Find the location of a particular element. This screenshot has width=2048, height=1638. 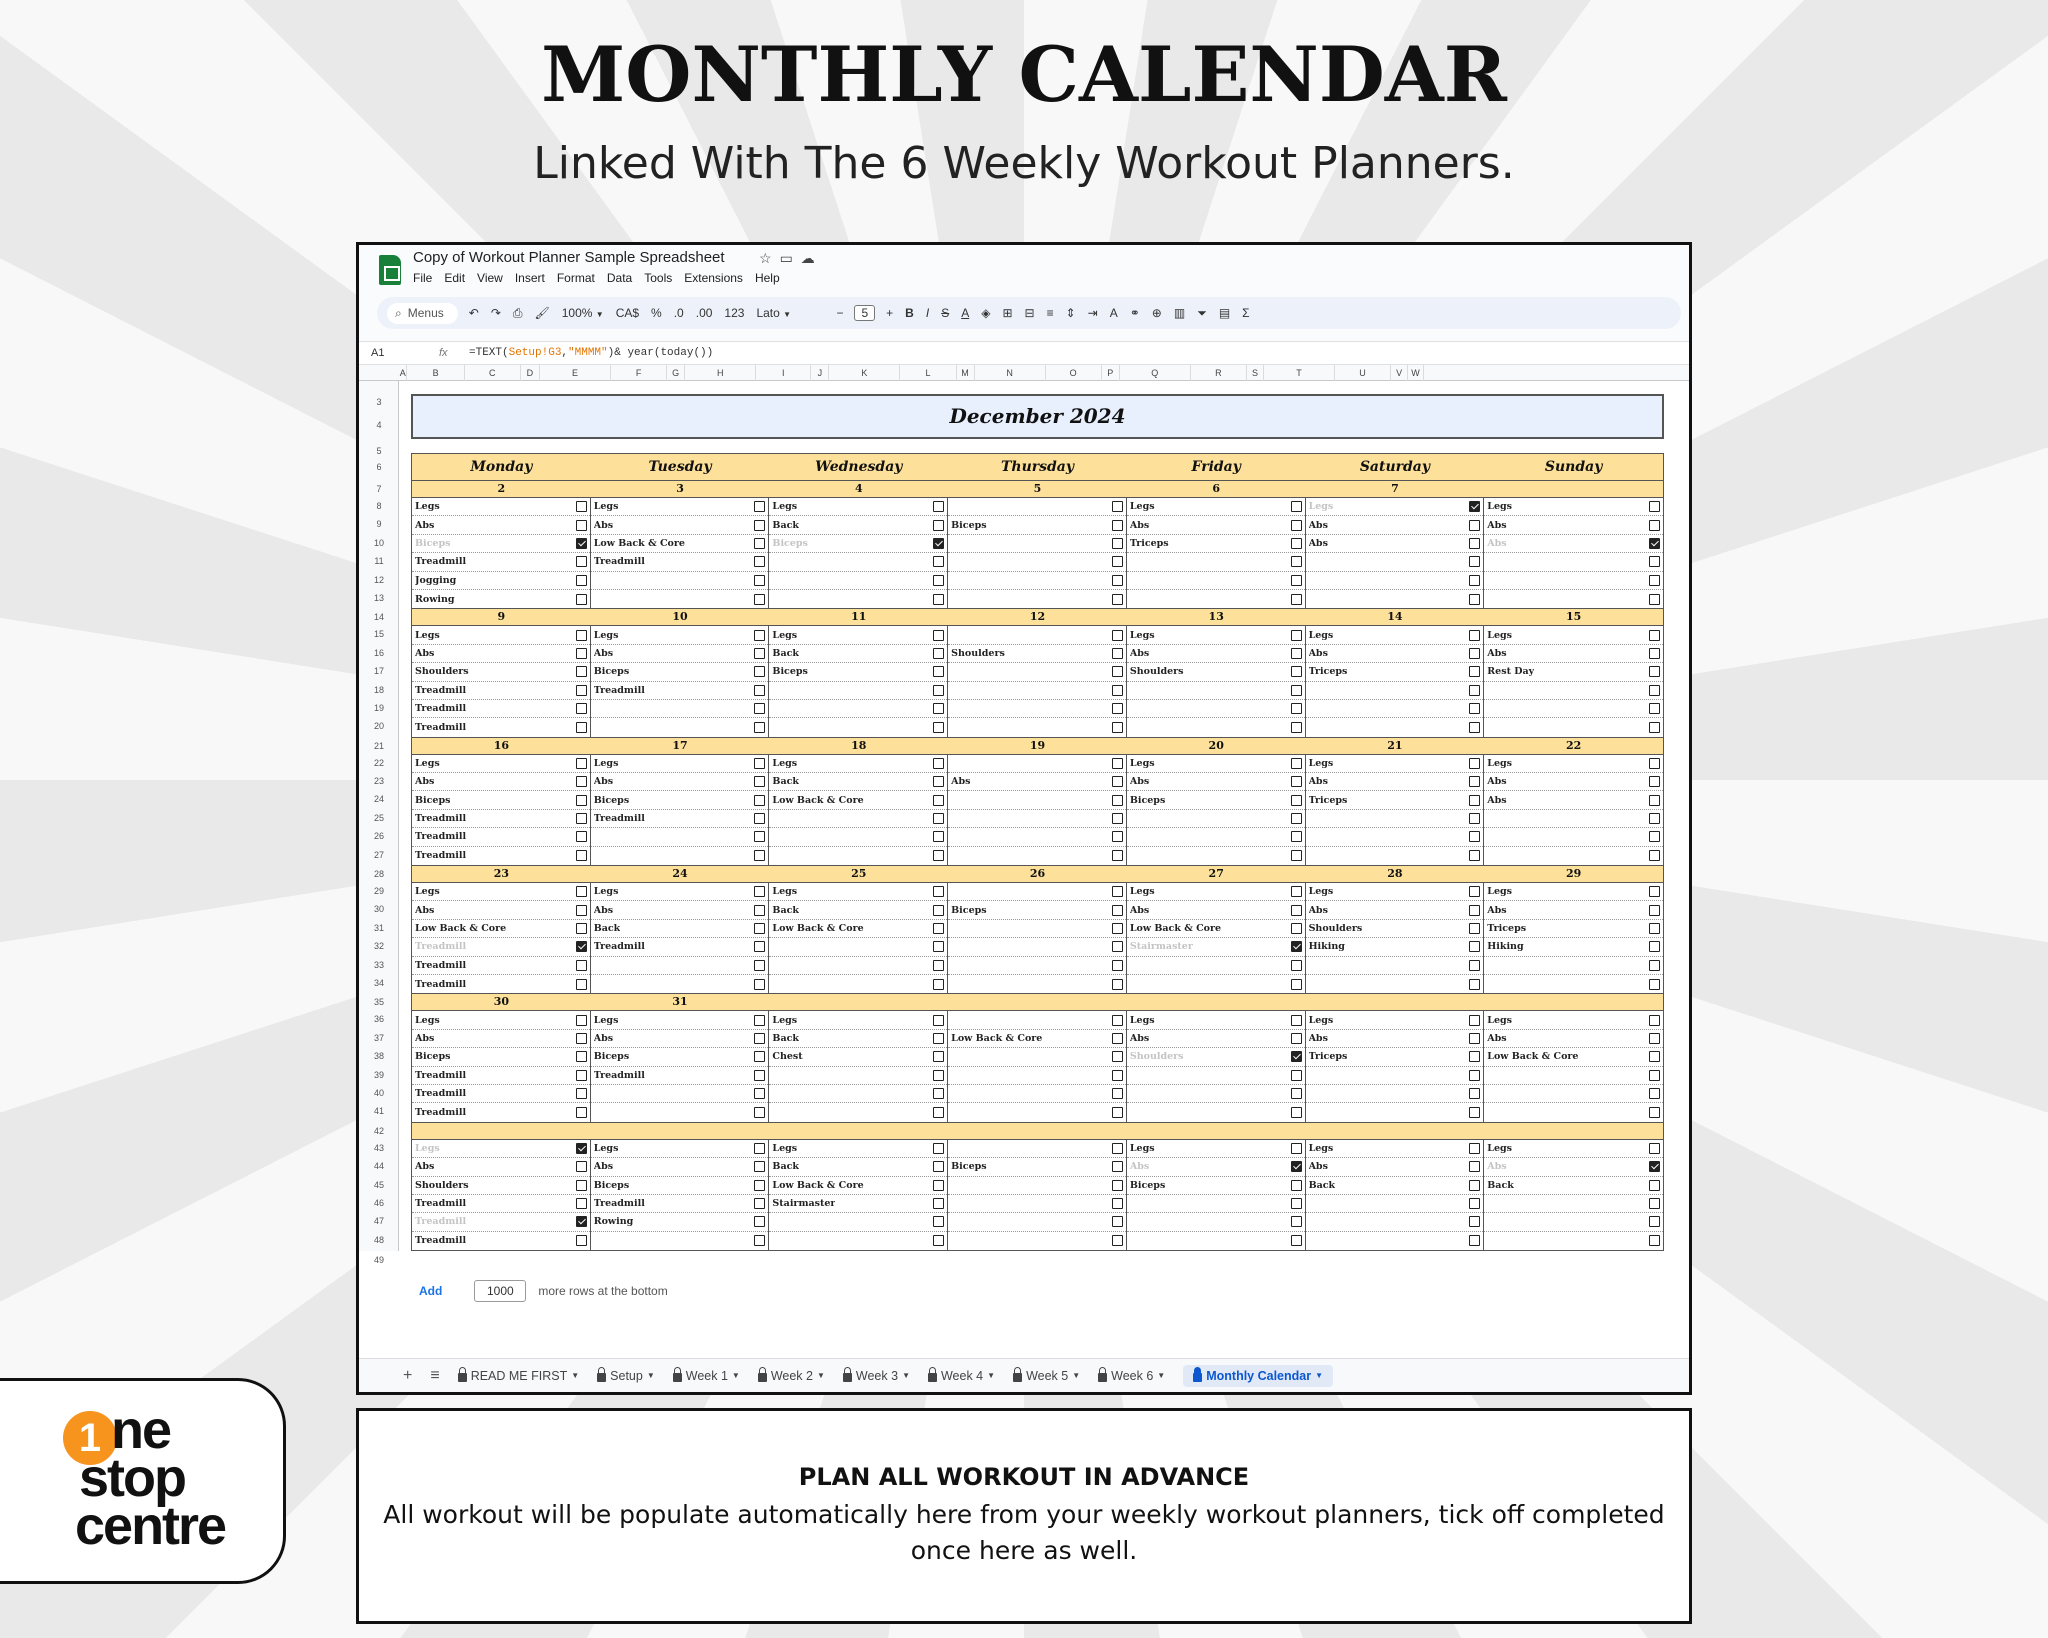

row-number: 20 is located at coordinates (379, 726).